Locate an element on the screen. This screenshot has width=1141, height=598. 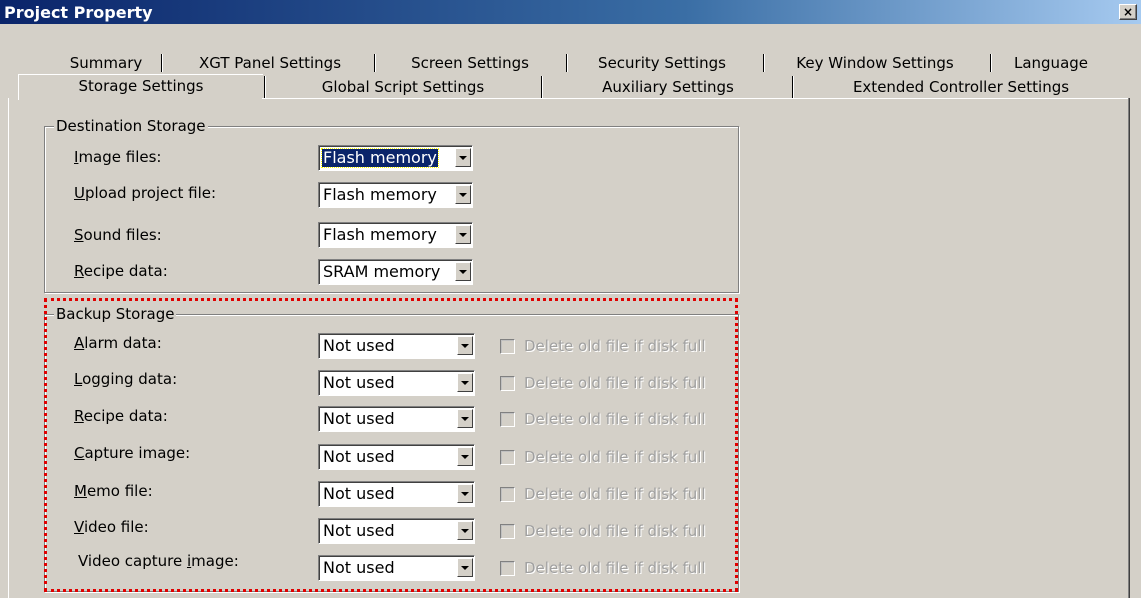
alarm-data-select: Not used is located at coordinates (396, 346).